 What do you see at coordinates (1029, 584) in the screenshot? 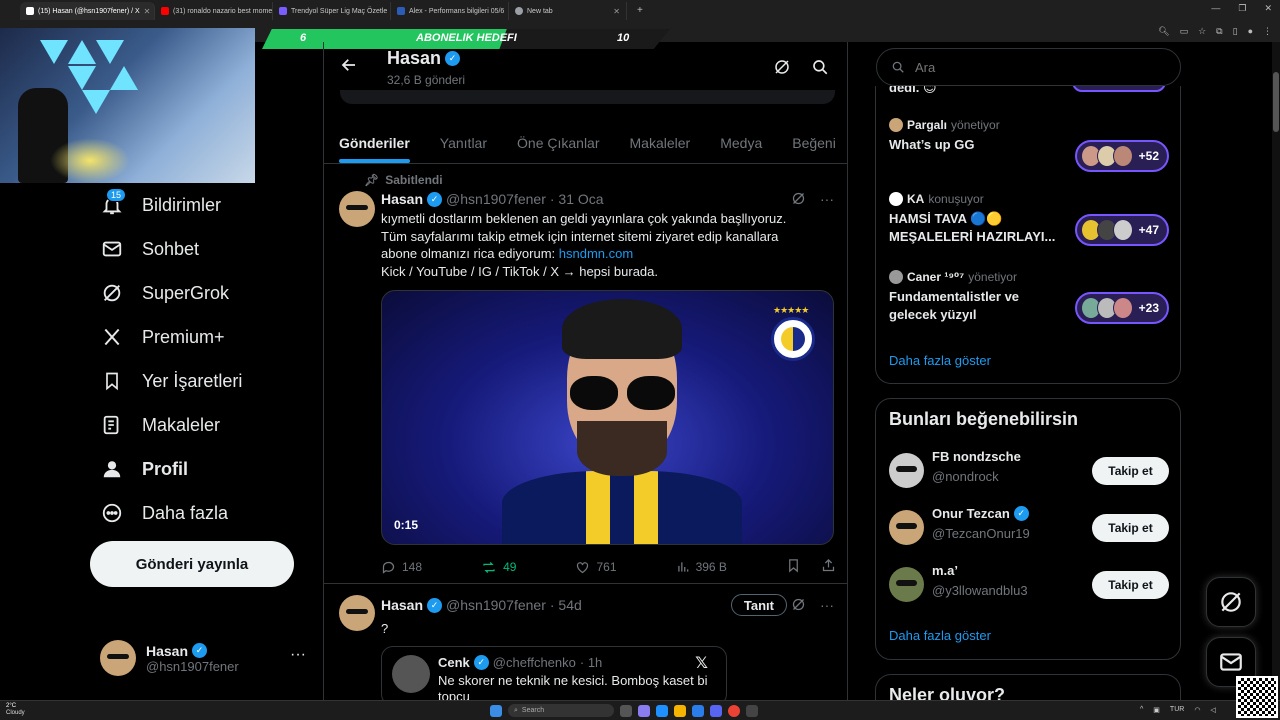
I see `suggestion-row: m.a’ @y3llowandblu3 Takip et` at bounding box center [1029, 584].